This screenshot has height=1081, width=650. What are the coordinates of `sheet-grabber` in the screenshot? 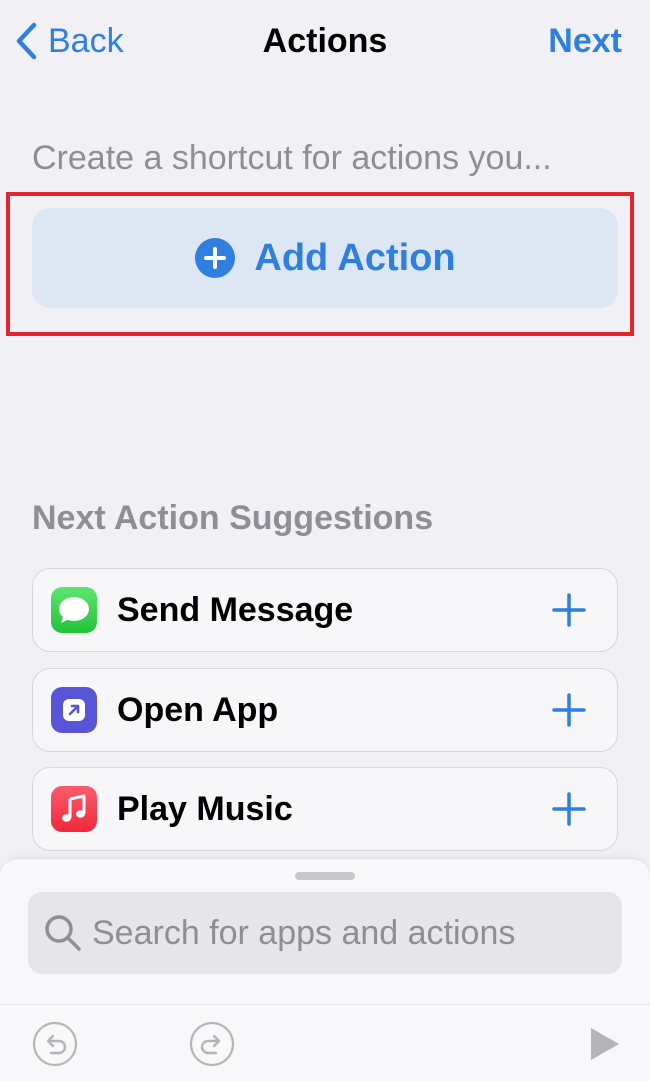 It's located at (325, 876).